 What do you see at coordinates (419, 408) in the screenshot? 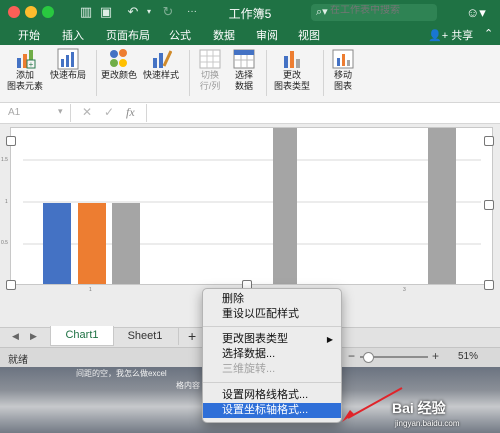
I see `baidu-jingyan-logo: Bai 经验` at bounding box center [419, 408].